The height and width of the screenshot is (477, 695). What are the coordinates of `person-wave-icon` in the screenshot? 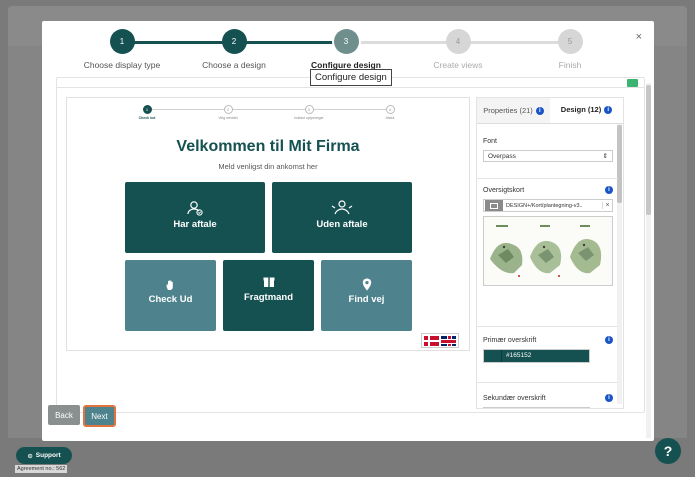 It's located at (342, 207).